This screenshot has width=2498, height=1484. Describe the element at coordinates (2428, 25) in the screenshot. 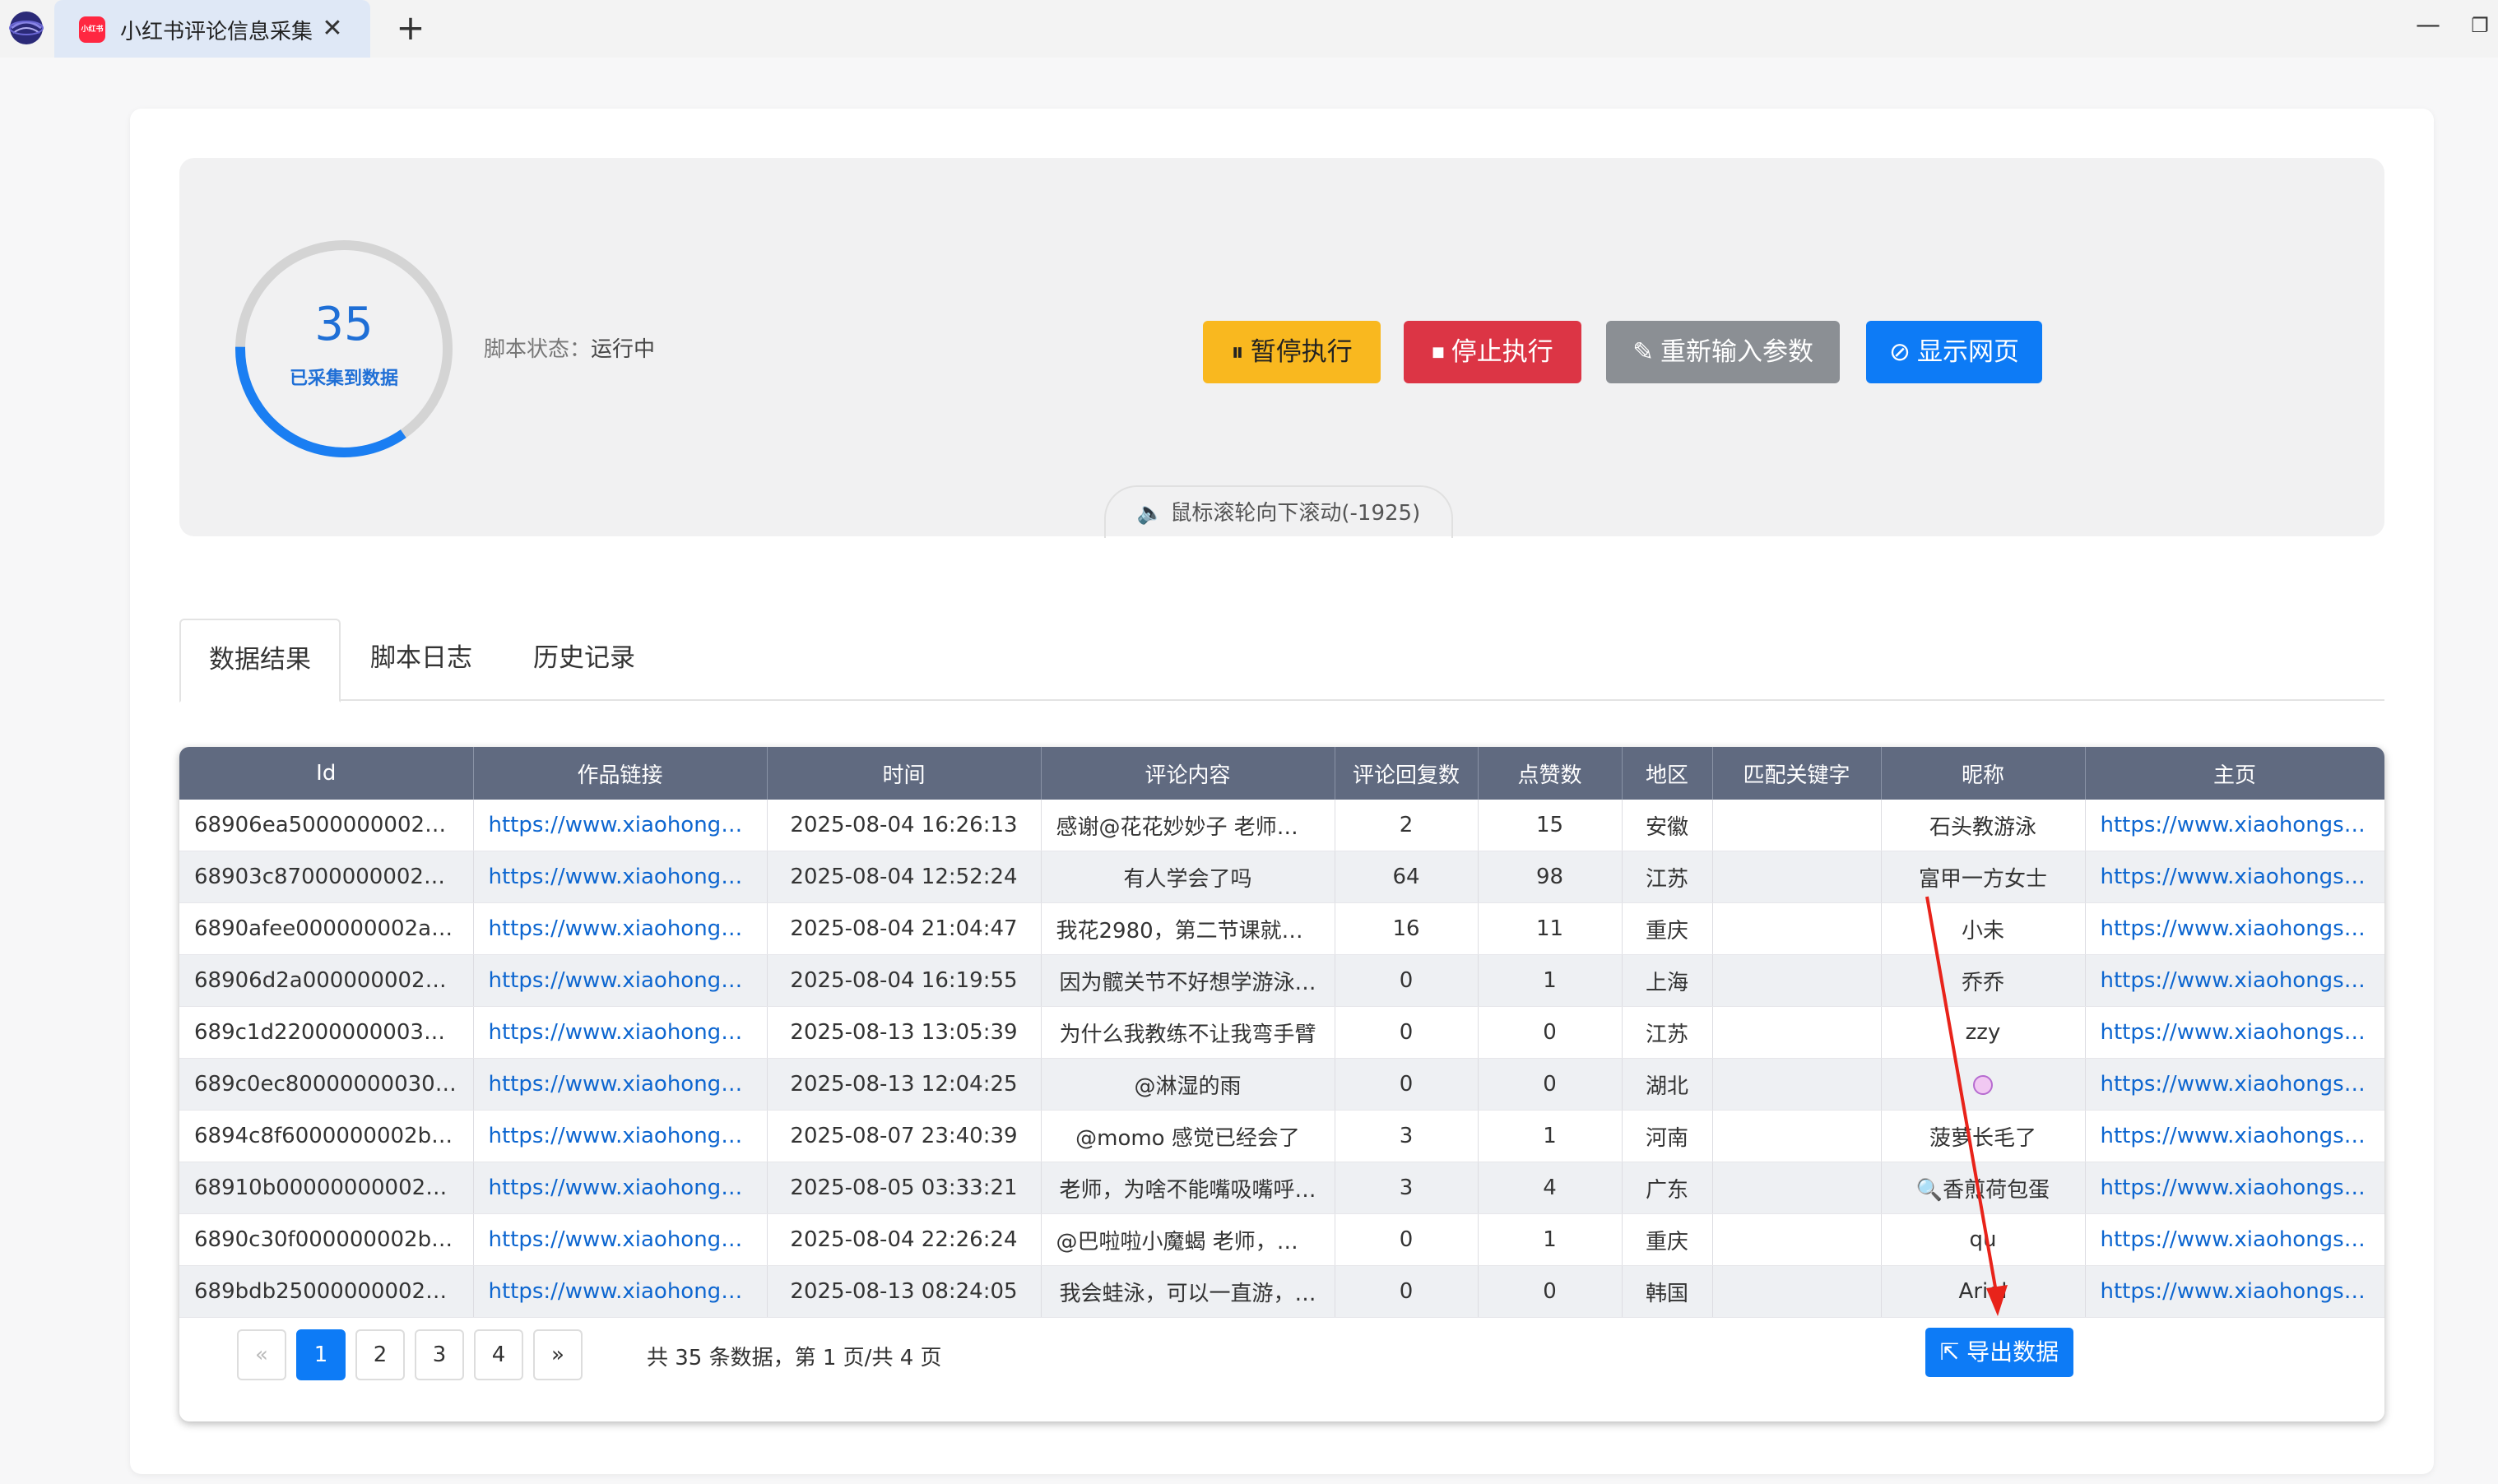

I see `window-minimize-button: —` at that location.